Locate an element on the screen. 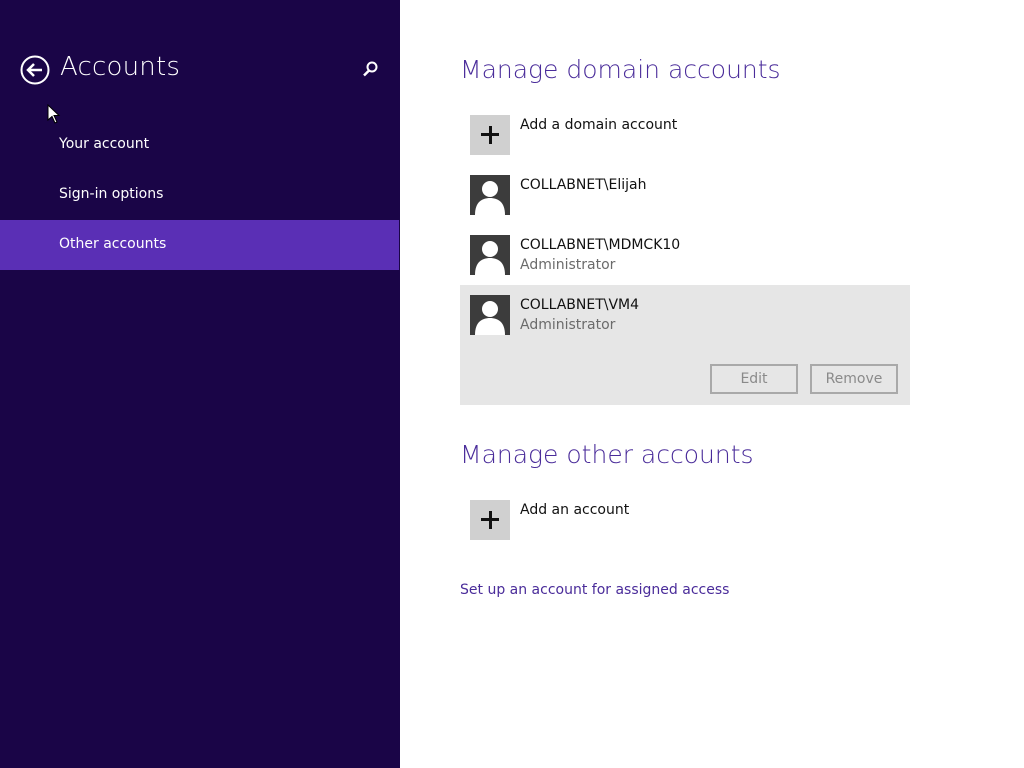  edit-button: Edit is located at coordinates (754, 379).